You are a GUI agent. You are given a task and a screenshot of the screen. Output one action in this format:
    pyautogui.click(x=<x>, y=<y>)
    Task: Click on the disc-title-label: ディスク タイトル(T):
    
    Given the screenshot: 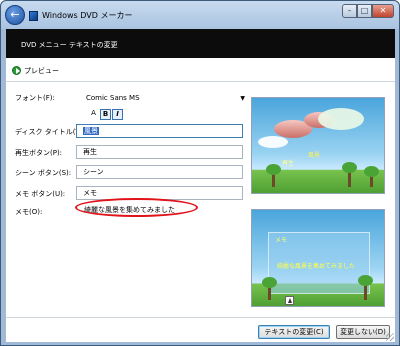 What is the action you would take?
    pyautogui.click(x=50, y=132)
    